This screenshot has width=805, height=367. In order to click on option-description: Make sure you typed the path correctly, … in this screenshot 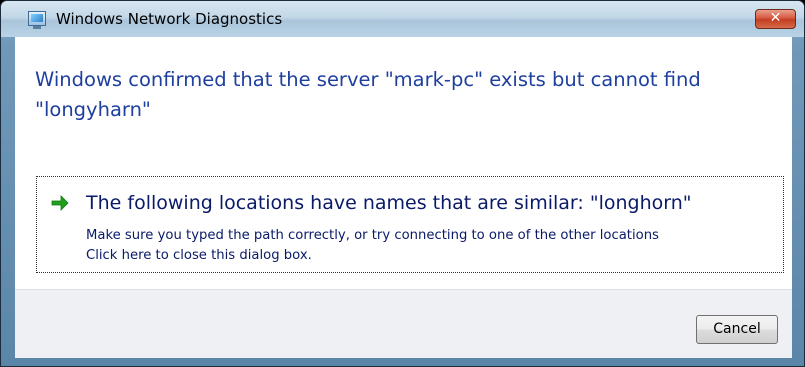, I will do `click(372, 246)`.